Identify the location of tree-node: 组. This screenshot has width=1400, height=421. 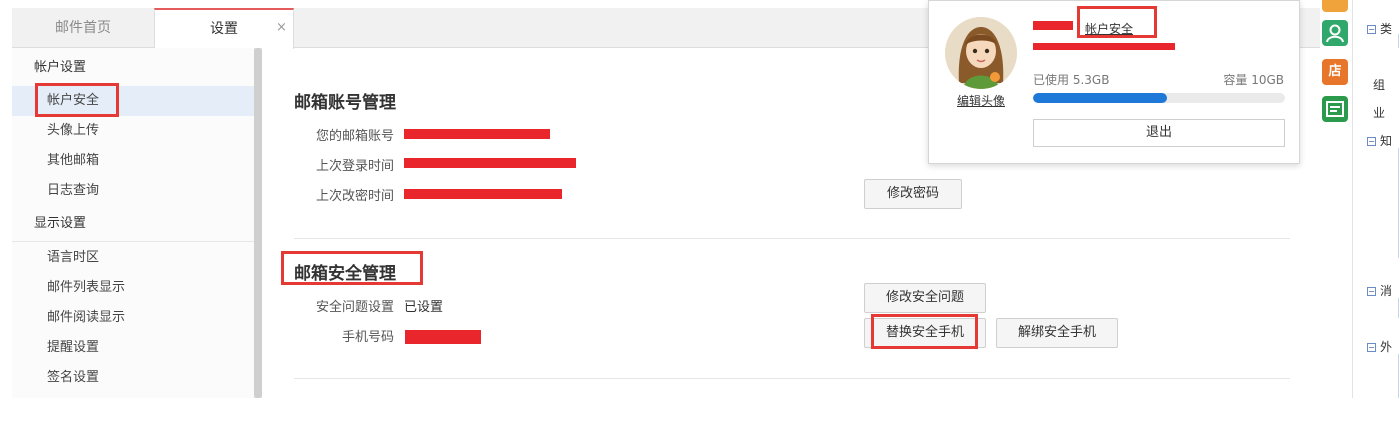
(1379, 84).